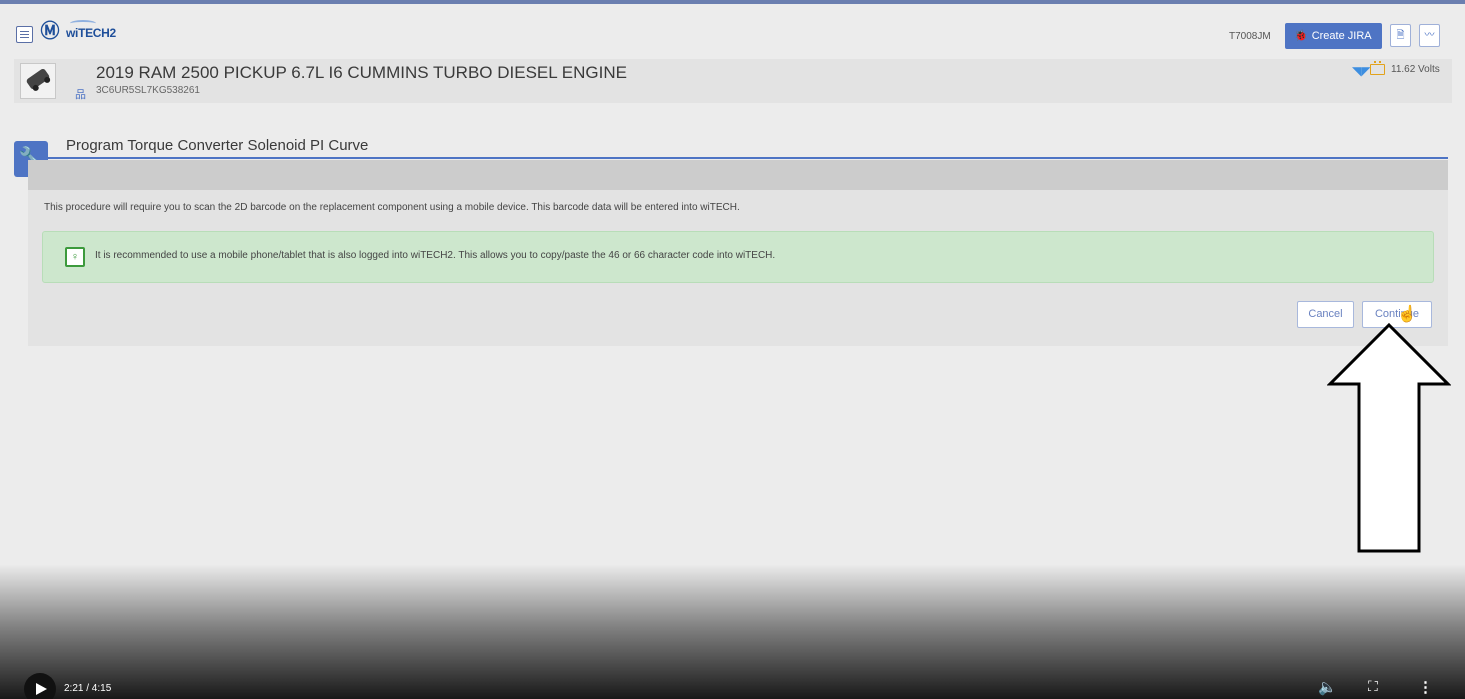 This screenshot has height=699, width=1465. Describe the element at coordinates (1361, 71) in the screenshot. I see `wifi-icon: ◥◤` at that location.